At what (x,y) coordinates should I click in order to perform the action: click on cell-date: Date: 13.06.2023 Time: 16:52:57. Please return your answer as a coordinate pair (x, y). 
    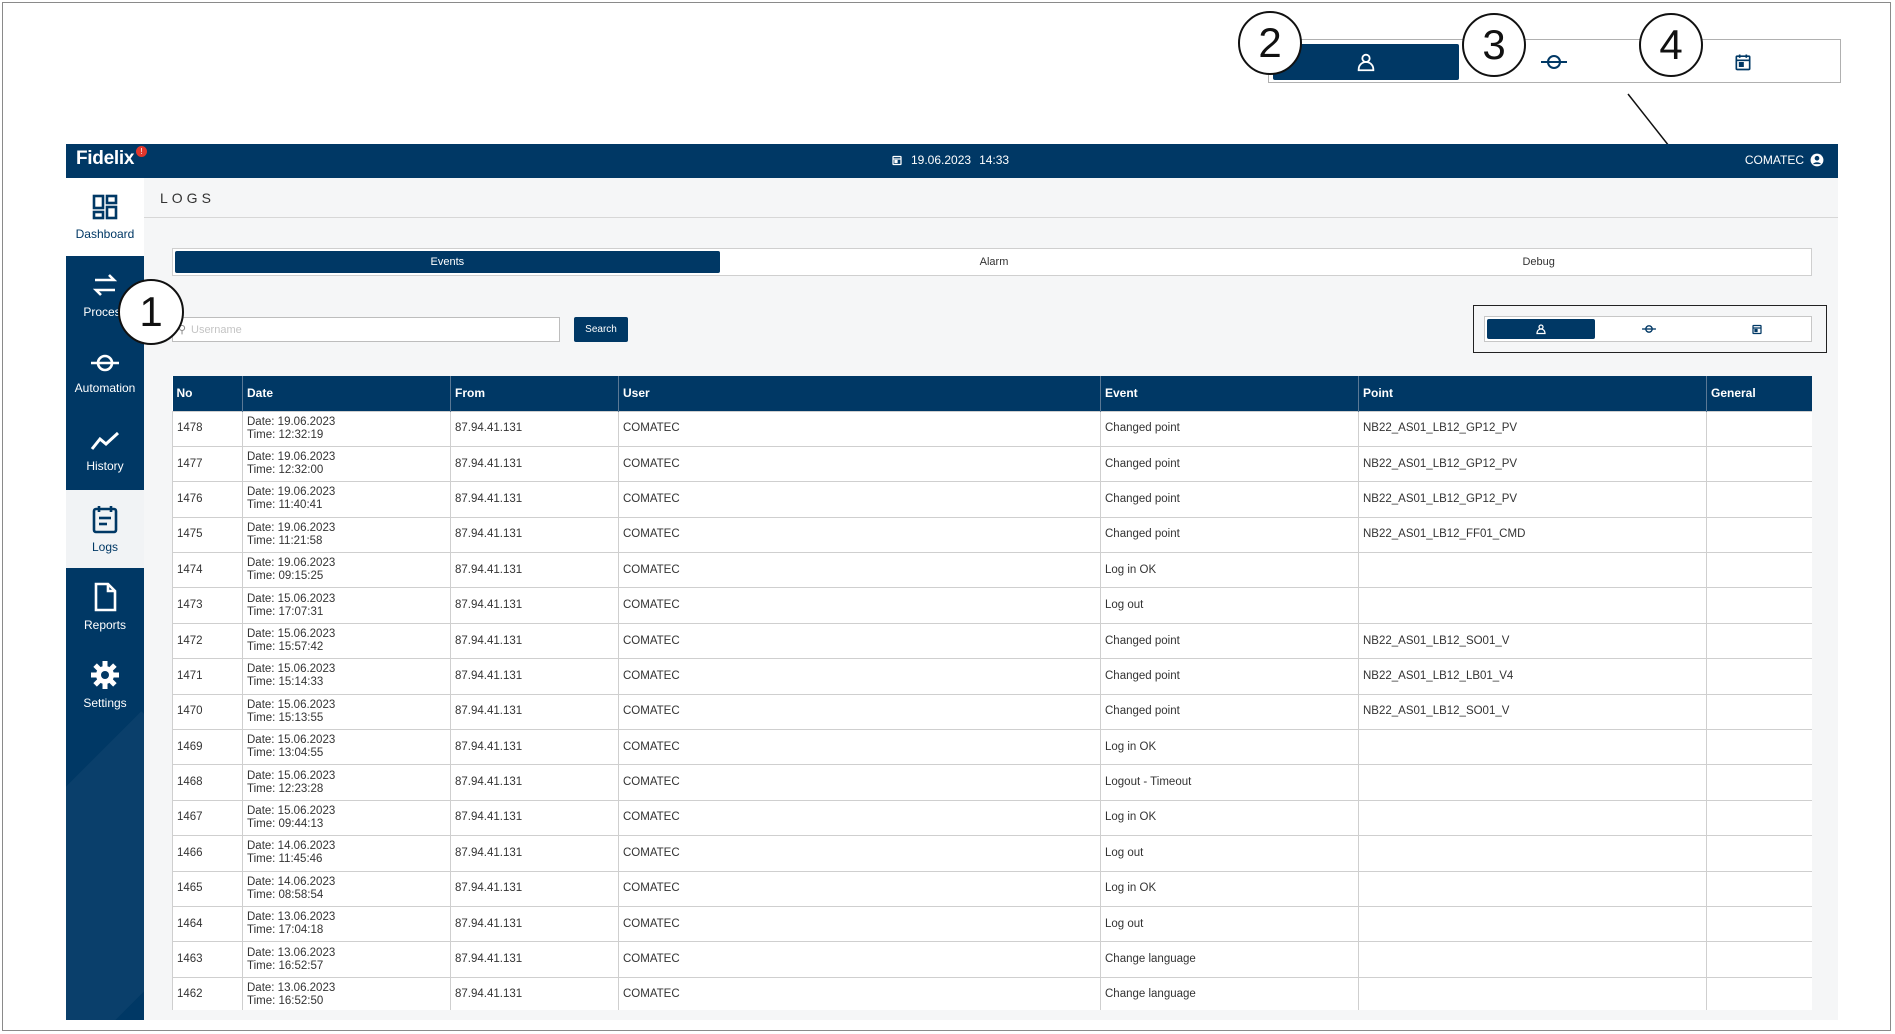
    Looking at the image, I should click on (346, 959).